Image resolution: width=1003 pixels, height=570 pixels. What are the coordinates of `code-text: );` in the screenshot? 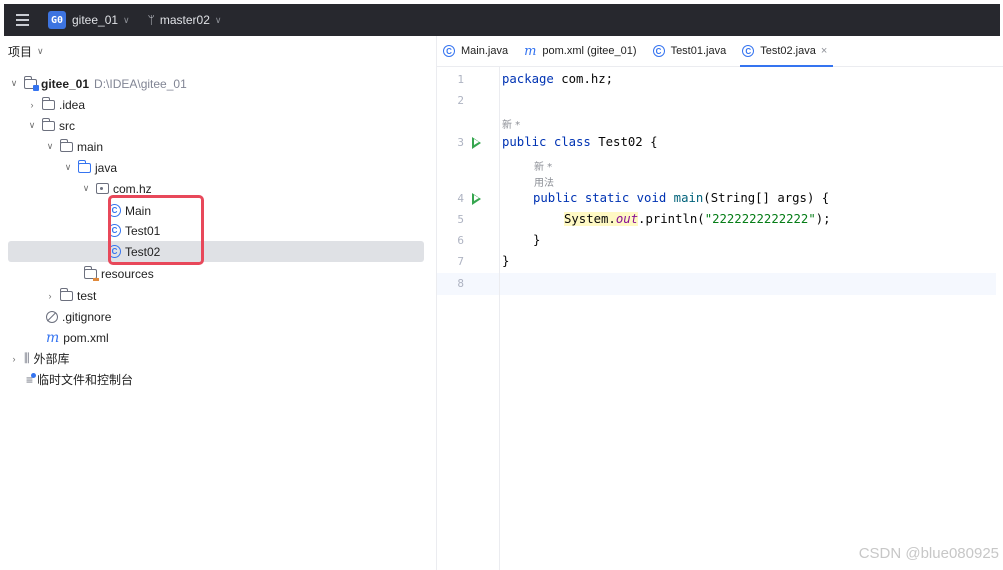 It's located at (823, 219).